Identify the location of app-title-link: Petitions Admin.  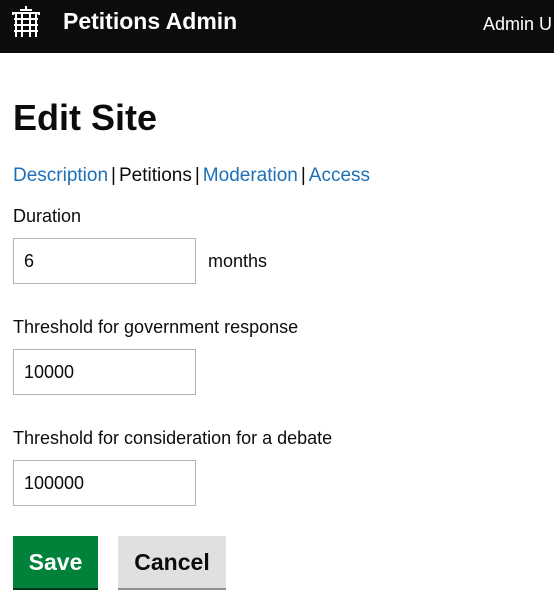
(150, 21).